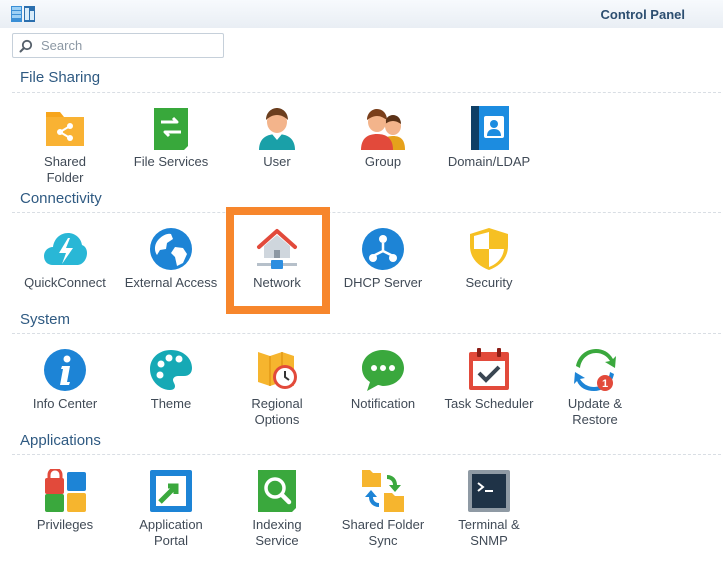 This screenshot has width=723, height=588. What do you see at coordinates (277, 411) in the screenshot?
I see `item-label: Regional Options` at bounding box center [277, 411].